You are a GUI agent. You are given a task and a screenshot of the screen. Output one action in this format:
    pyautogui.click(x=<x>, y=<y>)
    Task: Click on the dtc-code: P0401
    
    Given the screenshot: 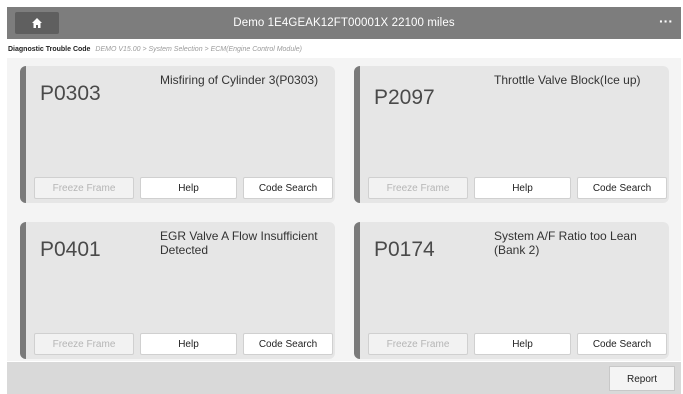 What is the action you would take?
    pyautogui.click(x=70, y=249)
    